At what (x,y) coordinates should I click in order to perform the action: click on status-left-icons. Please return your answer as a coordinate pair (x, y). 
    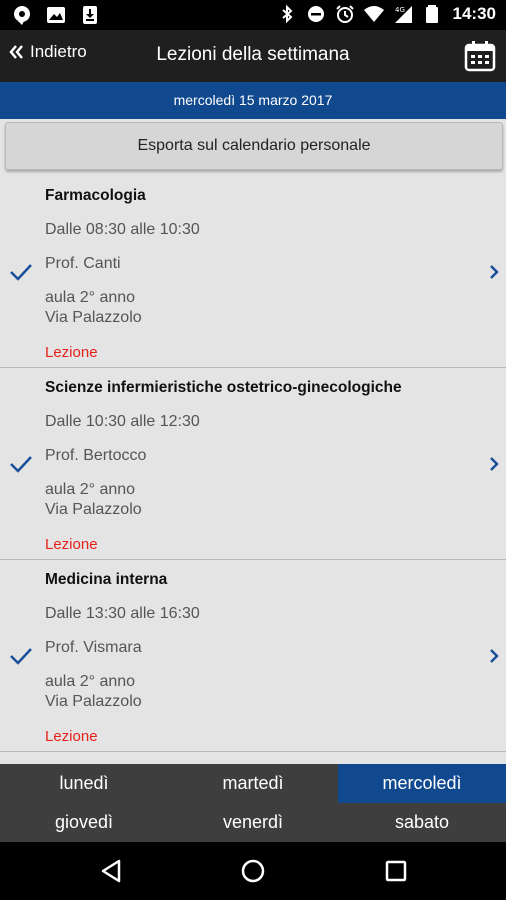
    Looking at the image, I should click on (56, 15).